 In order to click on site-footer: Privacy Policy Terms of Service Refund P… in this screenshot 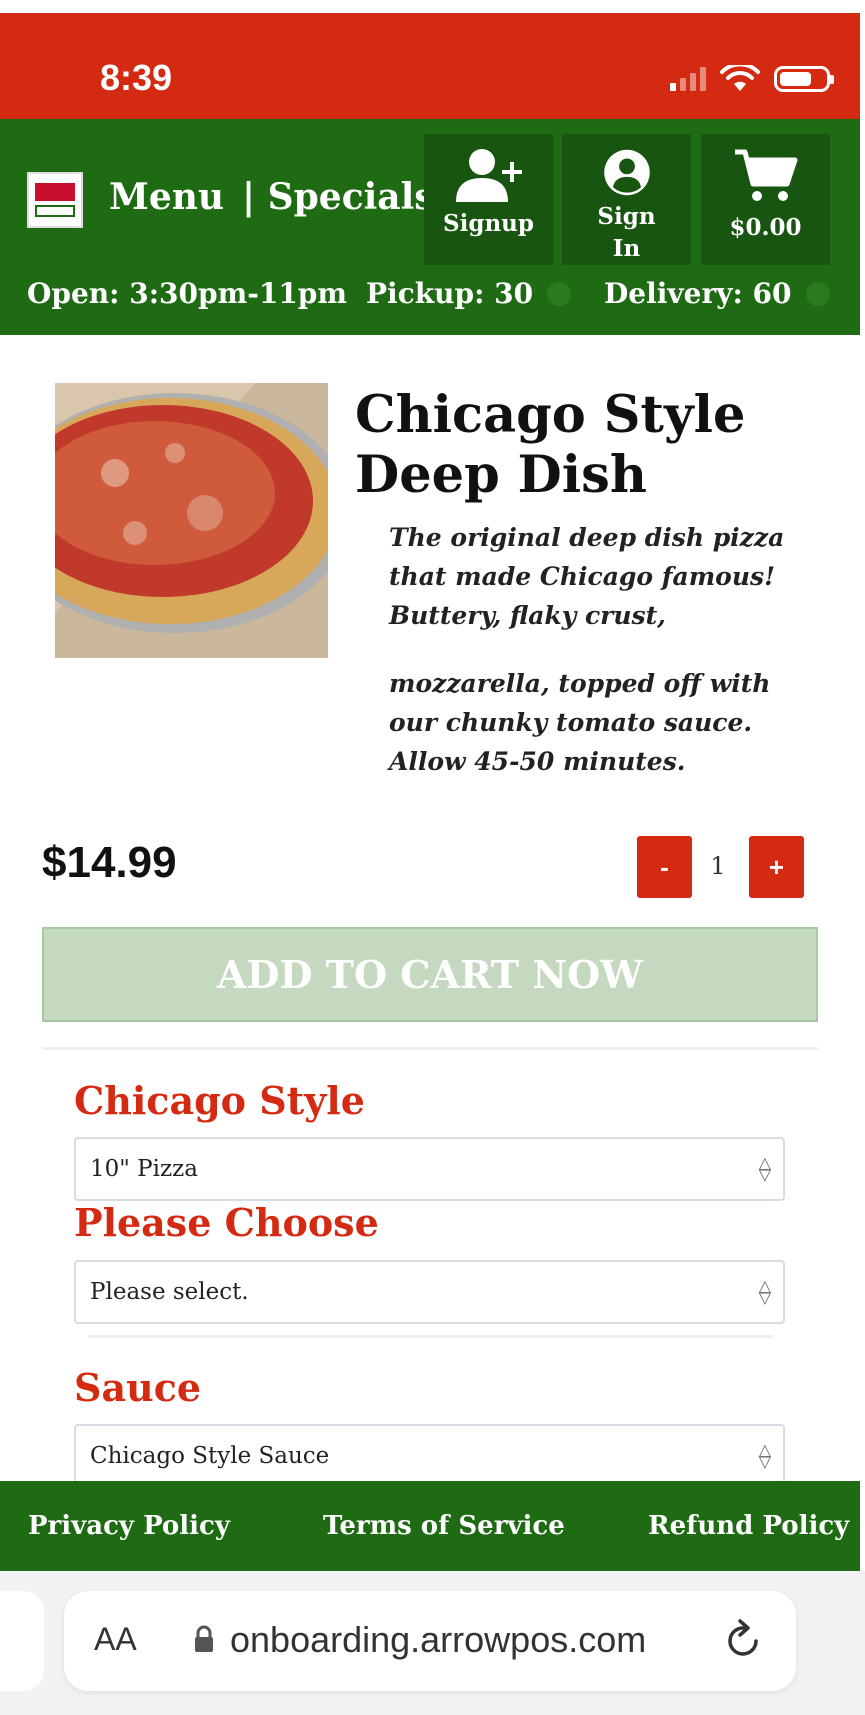, I will do `click(430, 1526)`.